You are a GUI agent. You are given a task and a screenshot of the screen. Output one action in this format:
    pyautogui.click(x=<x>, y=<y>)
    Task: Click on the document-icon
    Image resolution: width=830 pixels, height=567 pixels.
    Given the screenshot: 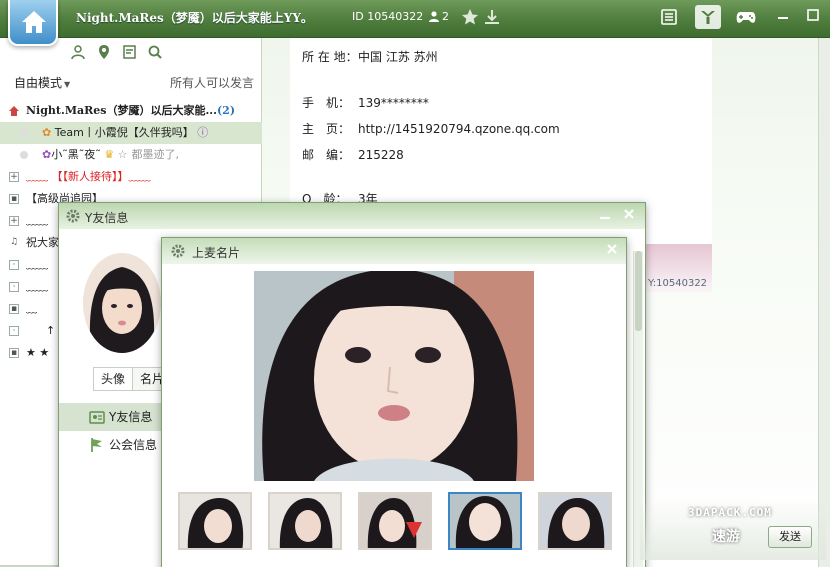 What is the action you would take?
    pyautogui.click(x=669, y=17)
    